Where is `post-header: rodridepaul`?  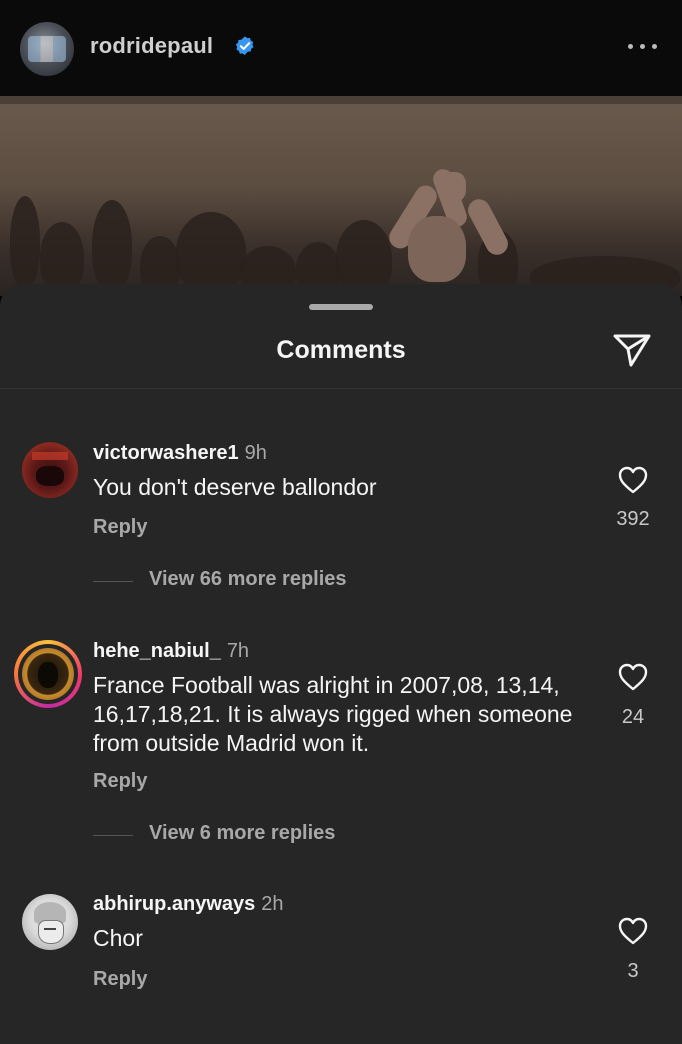
post-header: rodridepaul is located at coordinates (341, 48).